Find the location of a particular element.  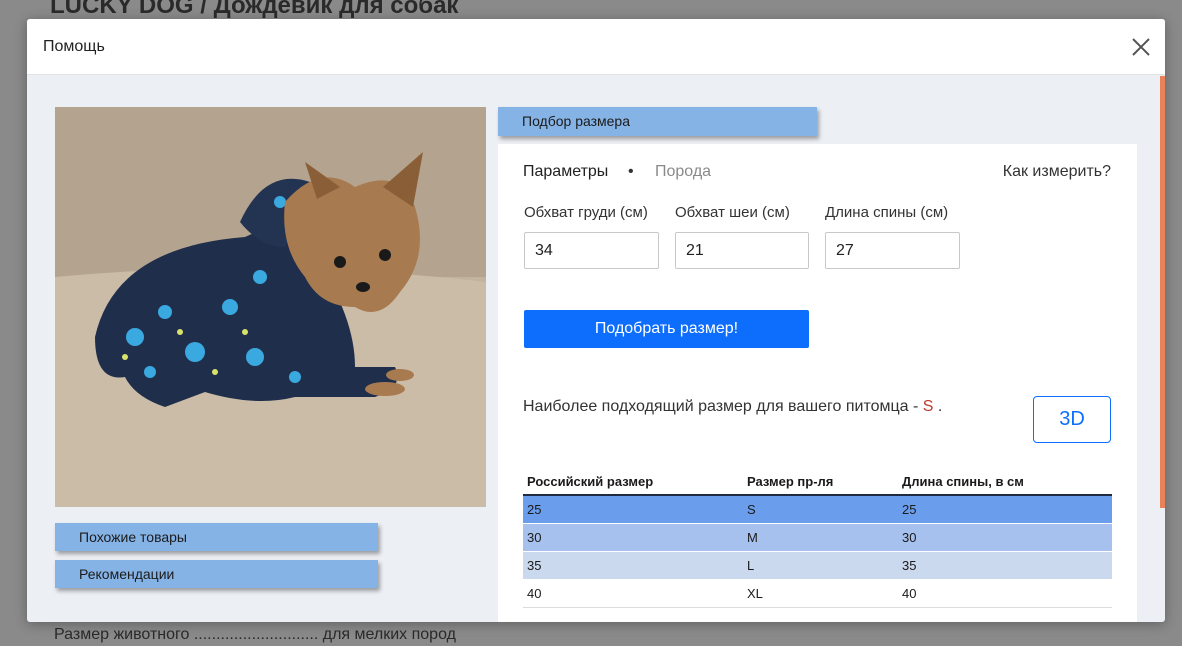

close-button is located at coordinates (1141, 47).